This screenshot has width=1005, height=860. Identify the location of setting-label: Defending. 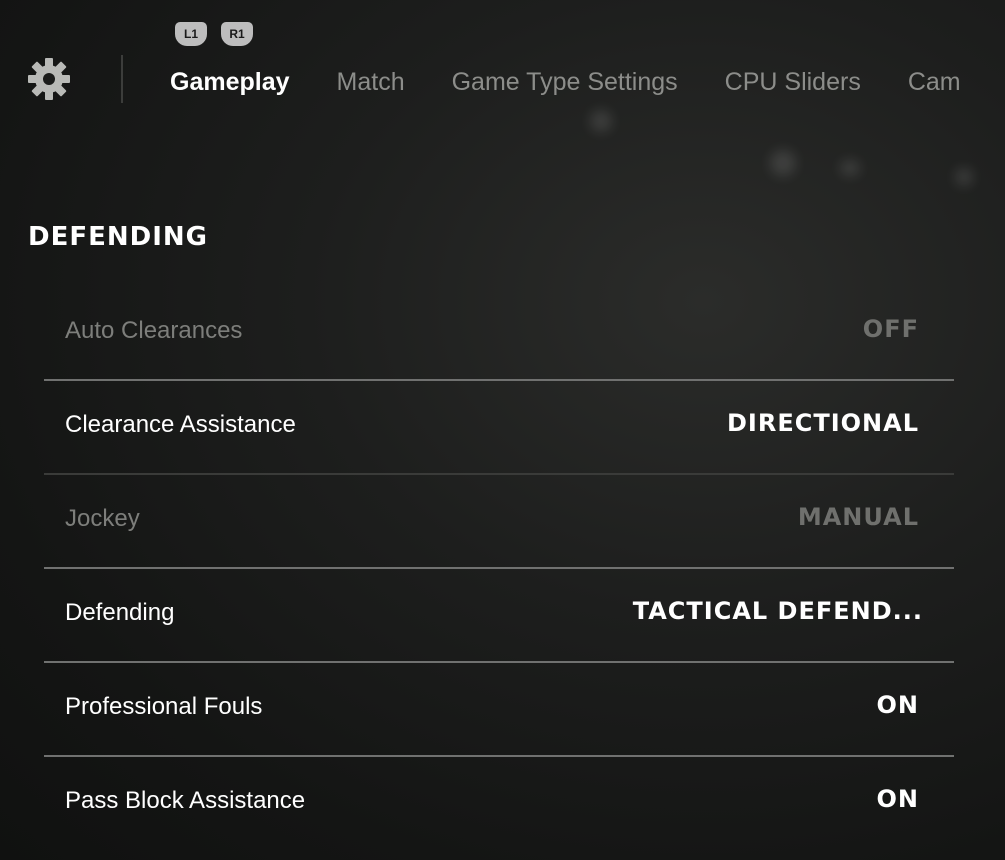
(120, 612).